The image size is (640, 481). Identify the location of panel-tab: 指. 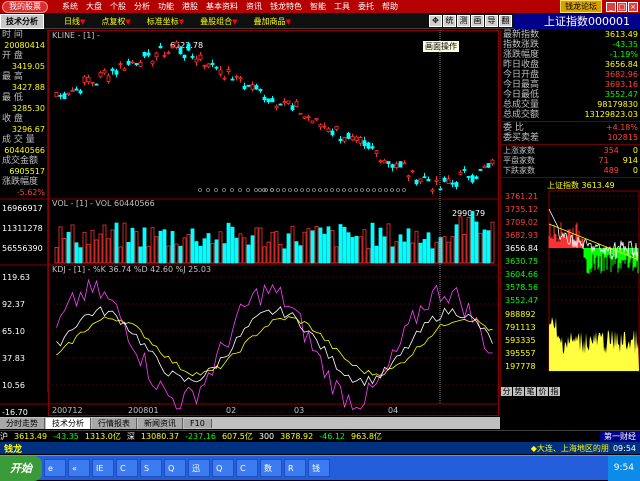
(554, 391).